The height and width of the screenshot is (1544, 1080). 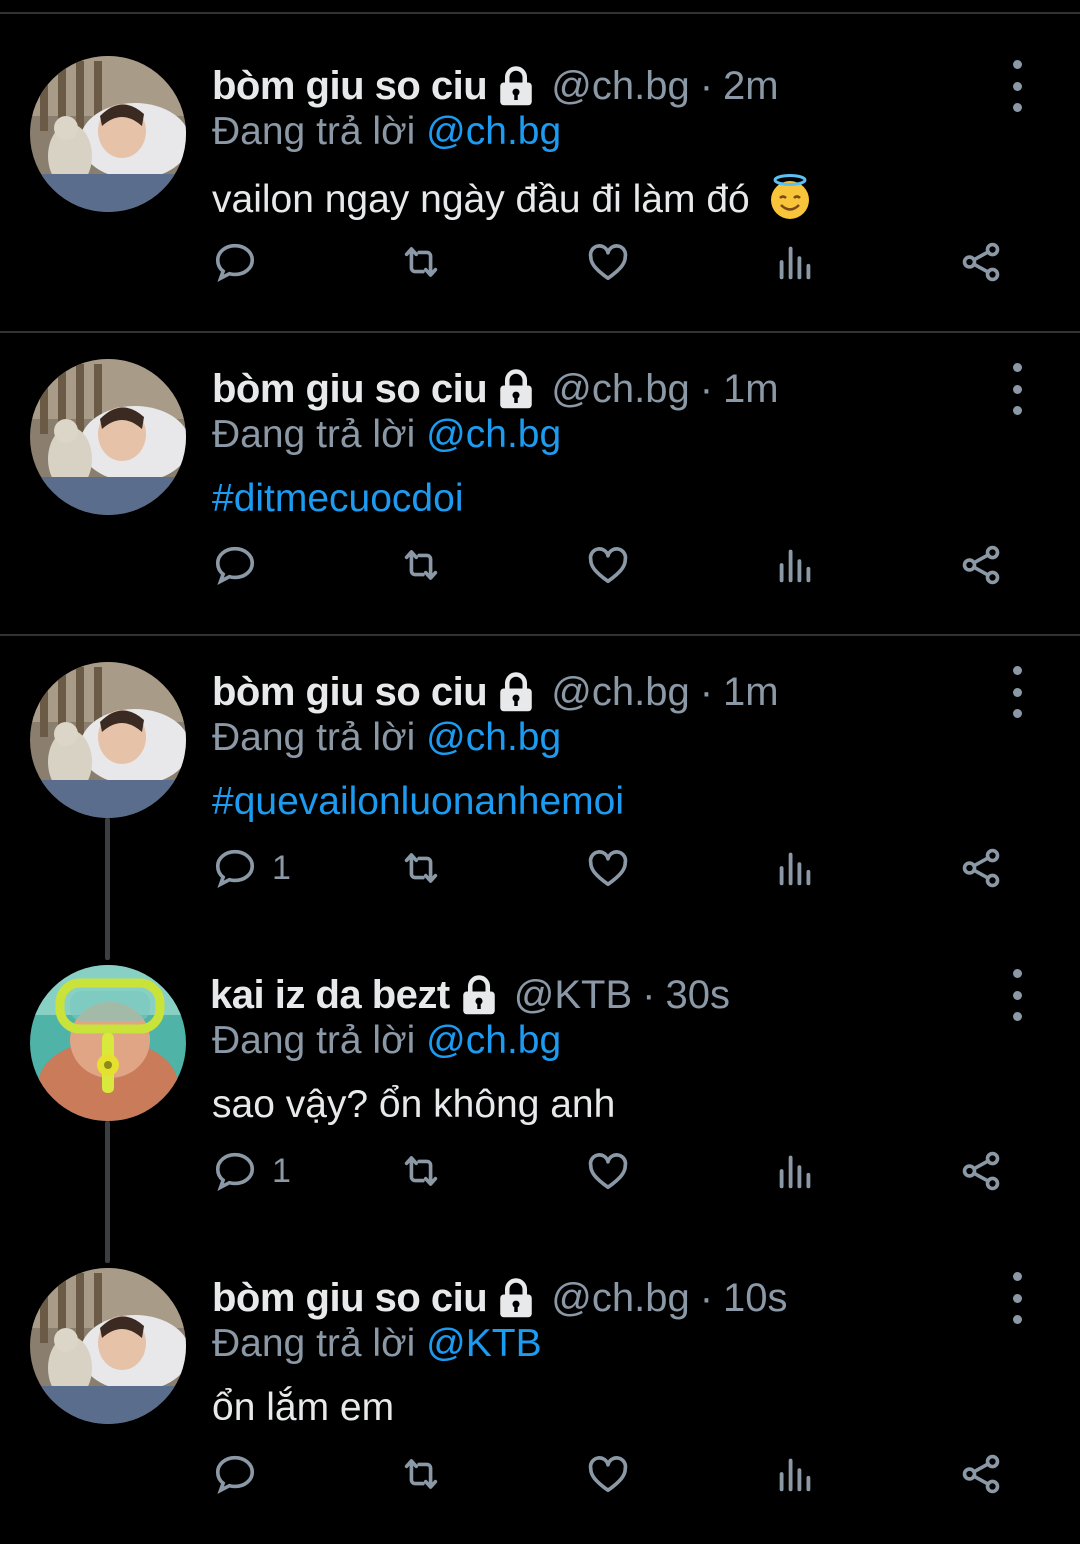 I want to click on tweet-text-content: sao vậy? ổn không anh, so click(x=414, y=1104).